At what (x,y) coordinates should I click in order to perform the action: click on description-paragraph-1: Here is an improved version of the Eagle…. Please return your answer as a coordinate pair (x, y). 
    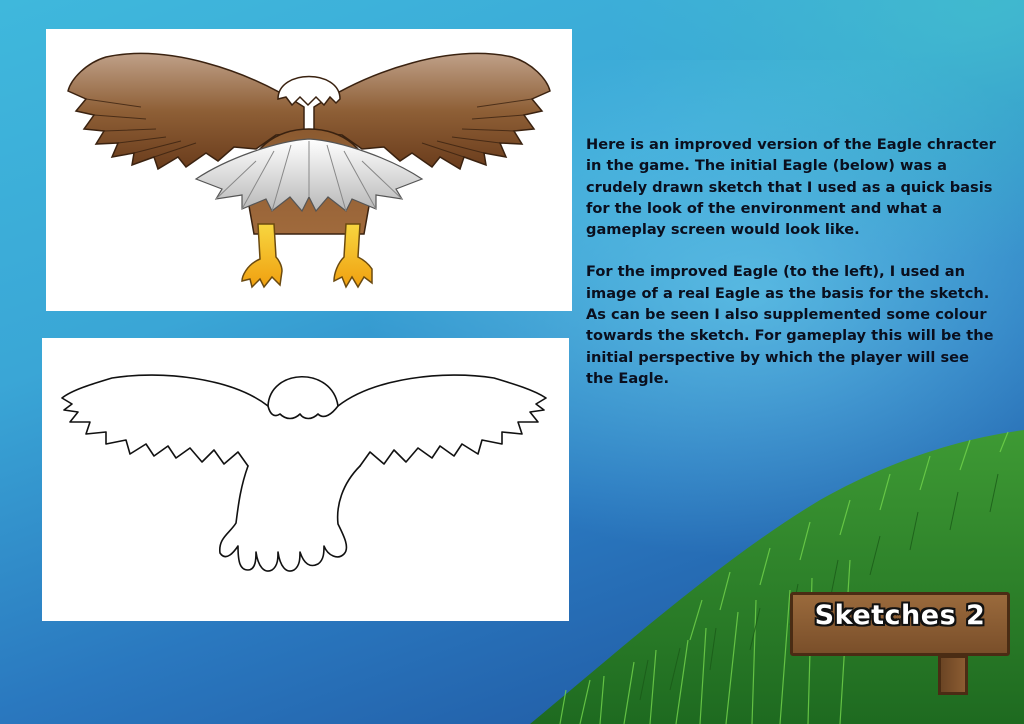
    Looking at the image, I should click on (791, 187).